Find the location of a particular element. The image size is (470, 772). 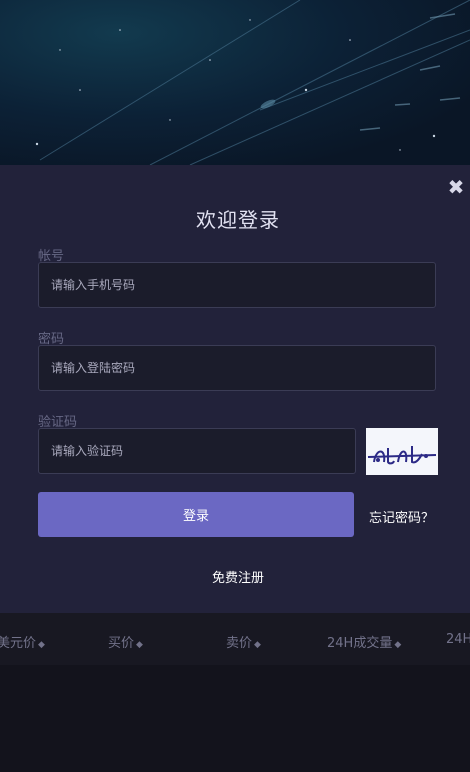

forgot-password-link: 忘记密码？ is located at coordinates (401, 516).